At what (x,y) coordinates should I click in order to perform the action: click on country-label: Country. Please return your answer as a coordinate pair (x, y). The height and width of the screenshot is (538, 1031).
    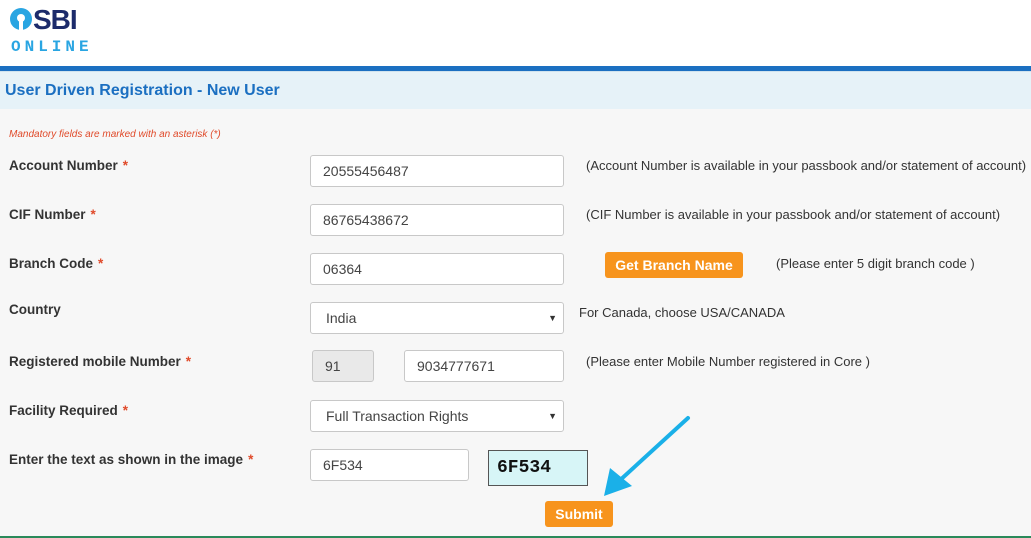
    Looking at the image, I should click on (35, 309).